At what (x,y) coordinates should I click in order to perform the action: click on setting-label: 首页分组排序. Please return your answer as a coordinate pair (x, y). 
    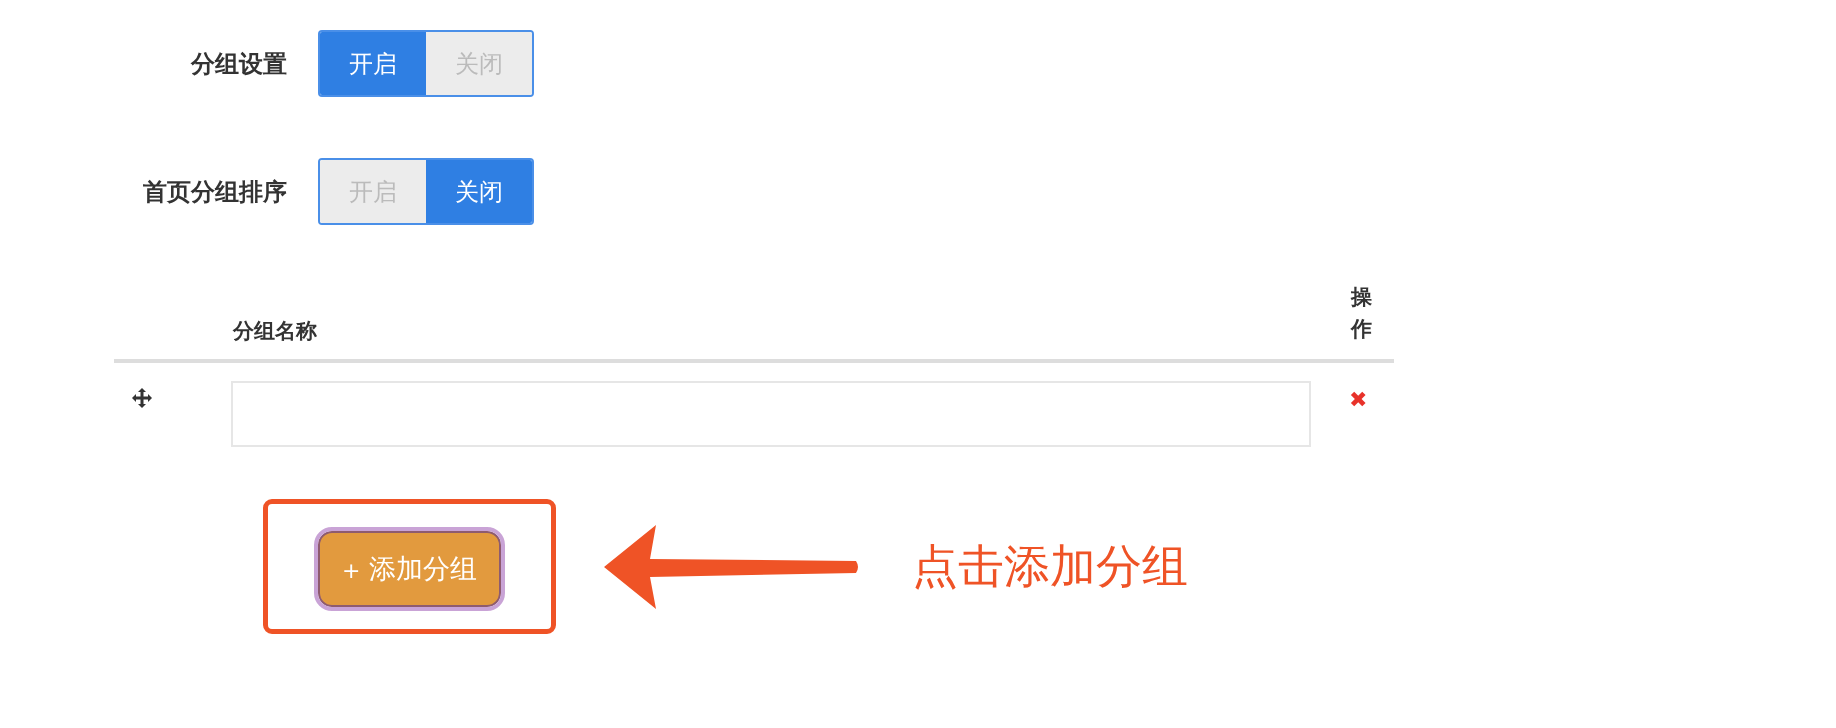
    Looking at the image, I should click on (214, 192).